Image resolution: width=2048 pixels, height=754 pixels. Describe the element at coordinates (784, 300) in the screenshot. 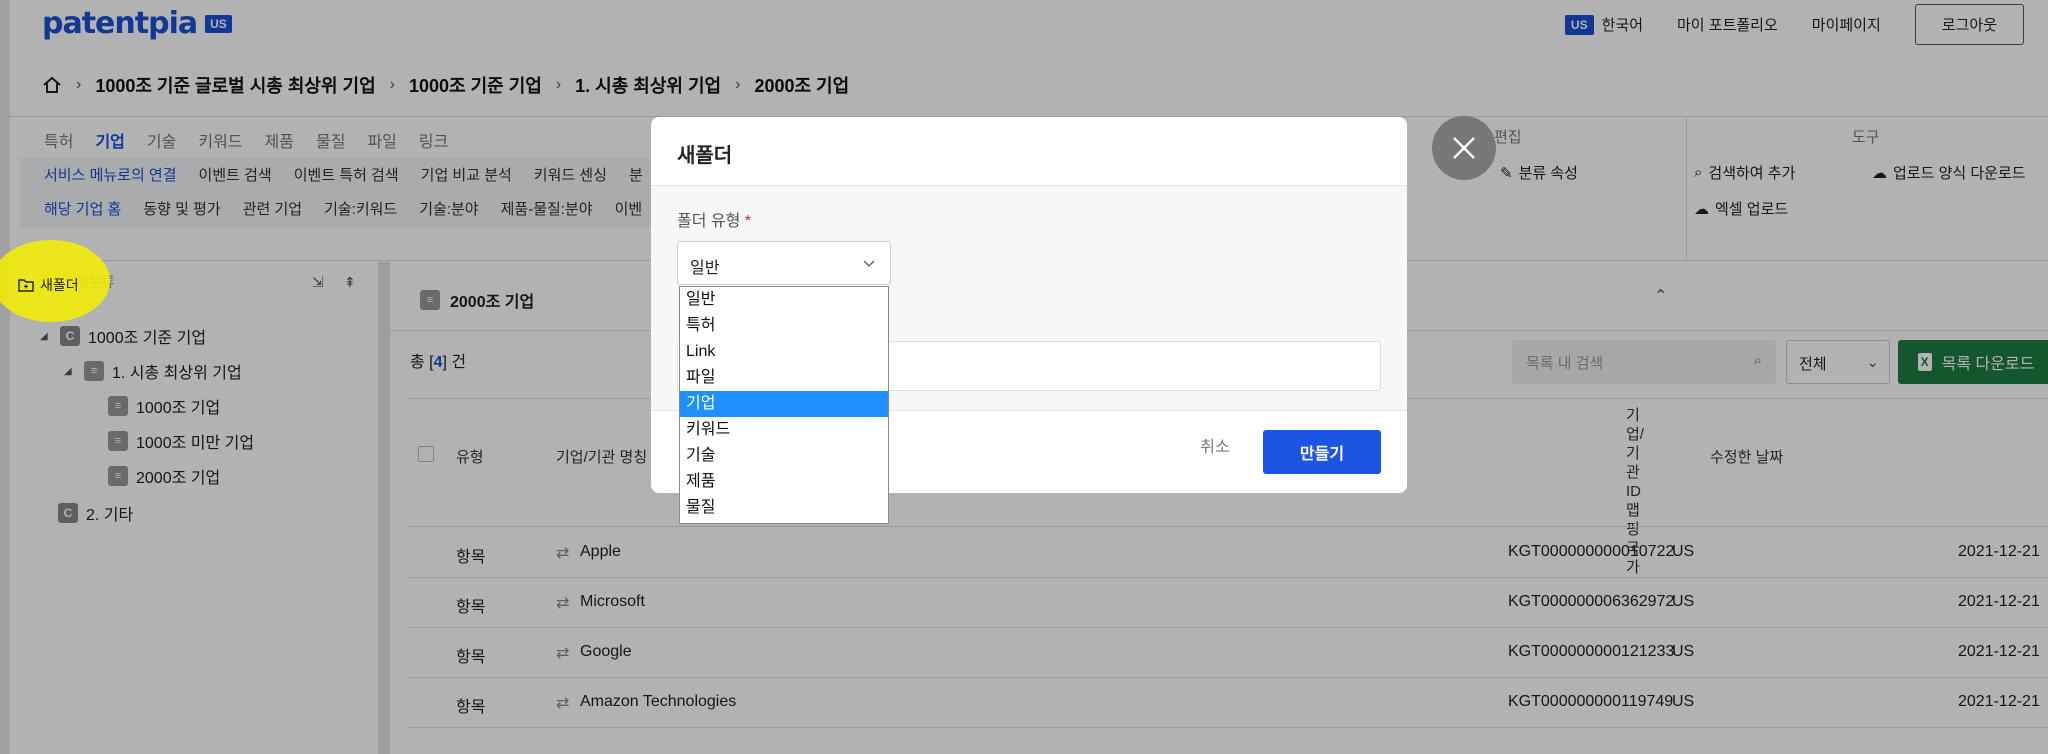

I see `option-general: 일반` at that location.